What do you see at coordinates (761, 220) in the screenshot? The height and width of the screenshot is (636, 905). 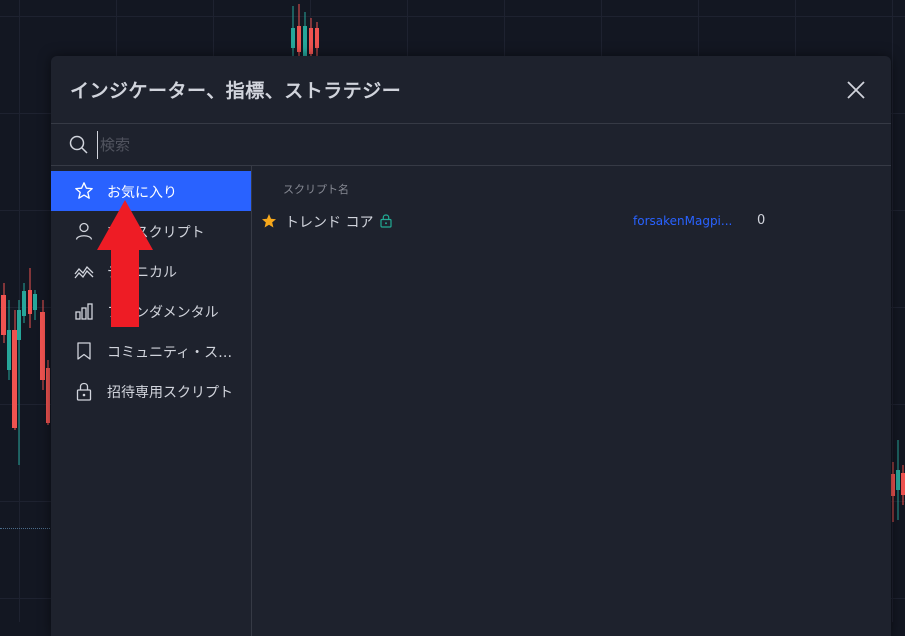 I see `script-likes-count: 0` at bounding box center [761, 220].